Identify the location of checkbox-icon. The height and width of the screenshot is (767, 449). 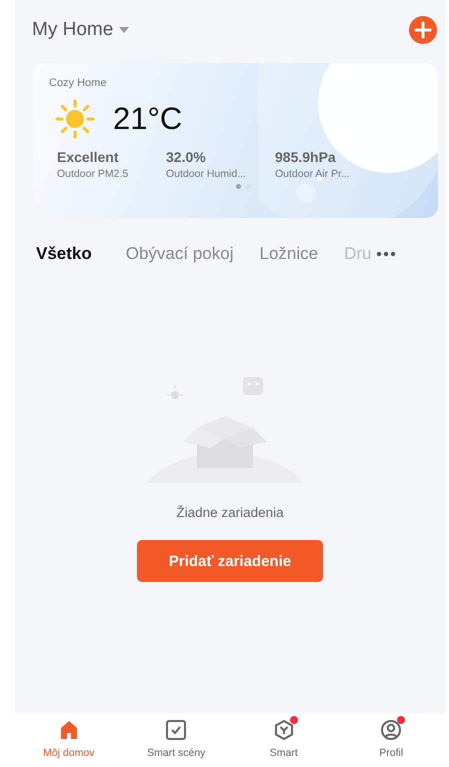
(176, 730).